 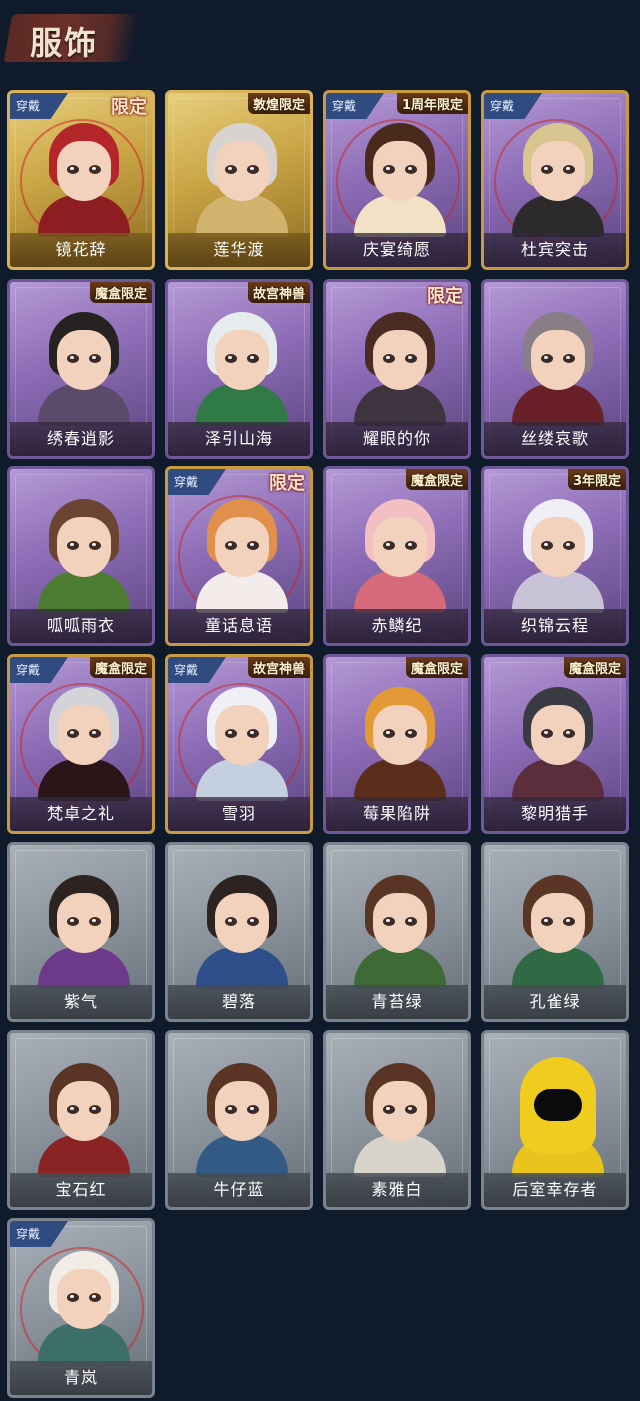 What do you see at coordinates (555, 180) in the screenshot?
I see `costume-card: 穿戴 杜宾突击` at bounding box center [555, 180].